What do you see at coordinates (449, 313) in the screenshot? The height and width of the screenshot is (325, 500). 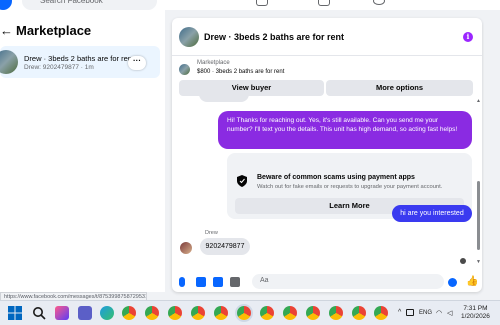 I see `volume-icon: ◁` at bounding box center [449, 313].